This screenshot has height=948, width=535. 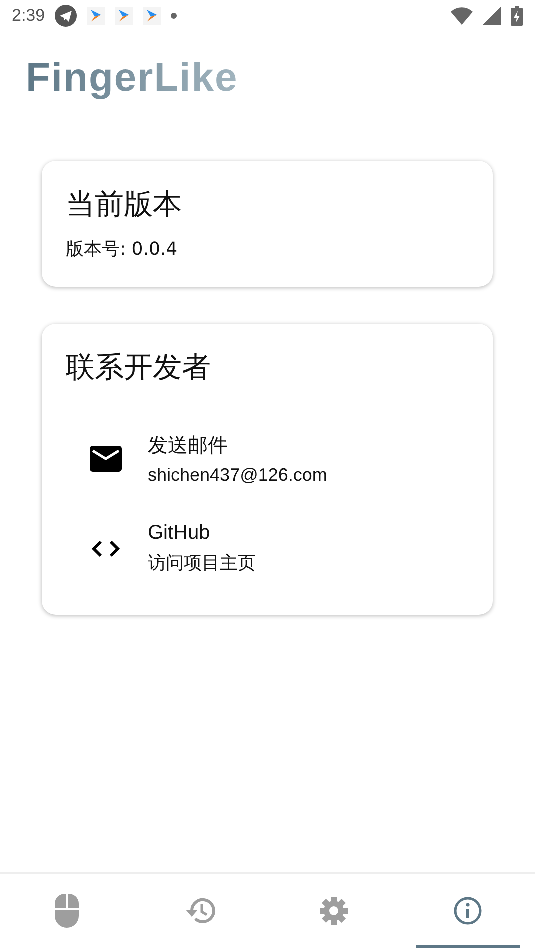 I want to click on item-subtitle: shichen437@126.com, so click(x=238, y=475).